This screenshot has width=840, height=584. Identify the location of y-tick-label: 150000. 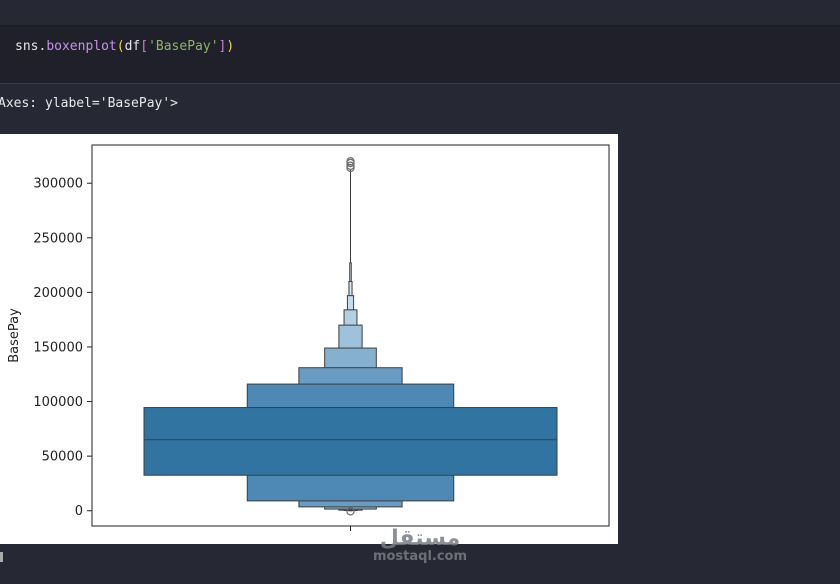
(58, 347).